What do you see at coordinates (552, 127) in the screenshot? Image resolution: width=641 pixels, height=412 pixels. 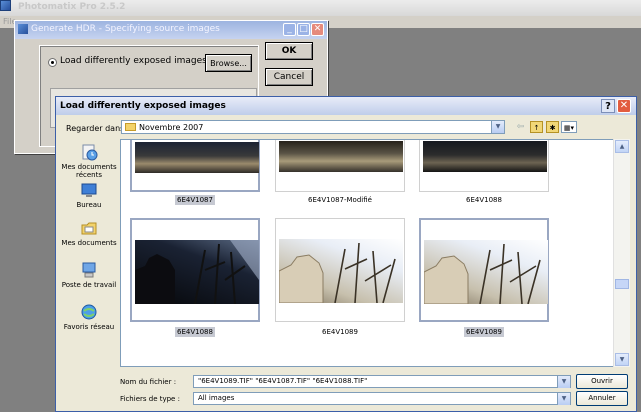 I see `new-folder-icon: ✱` at bounding box center [552, 127].